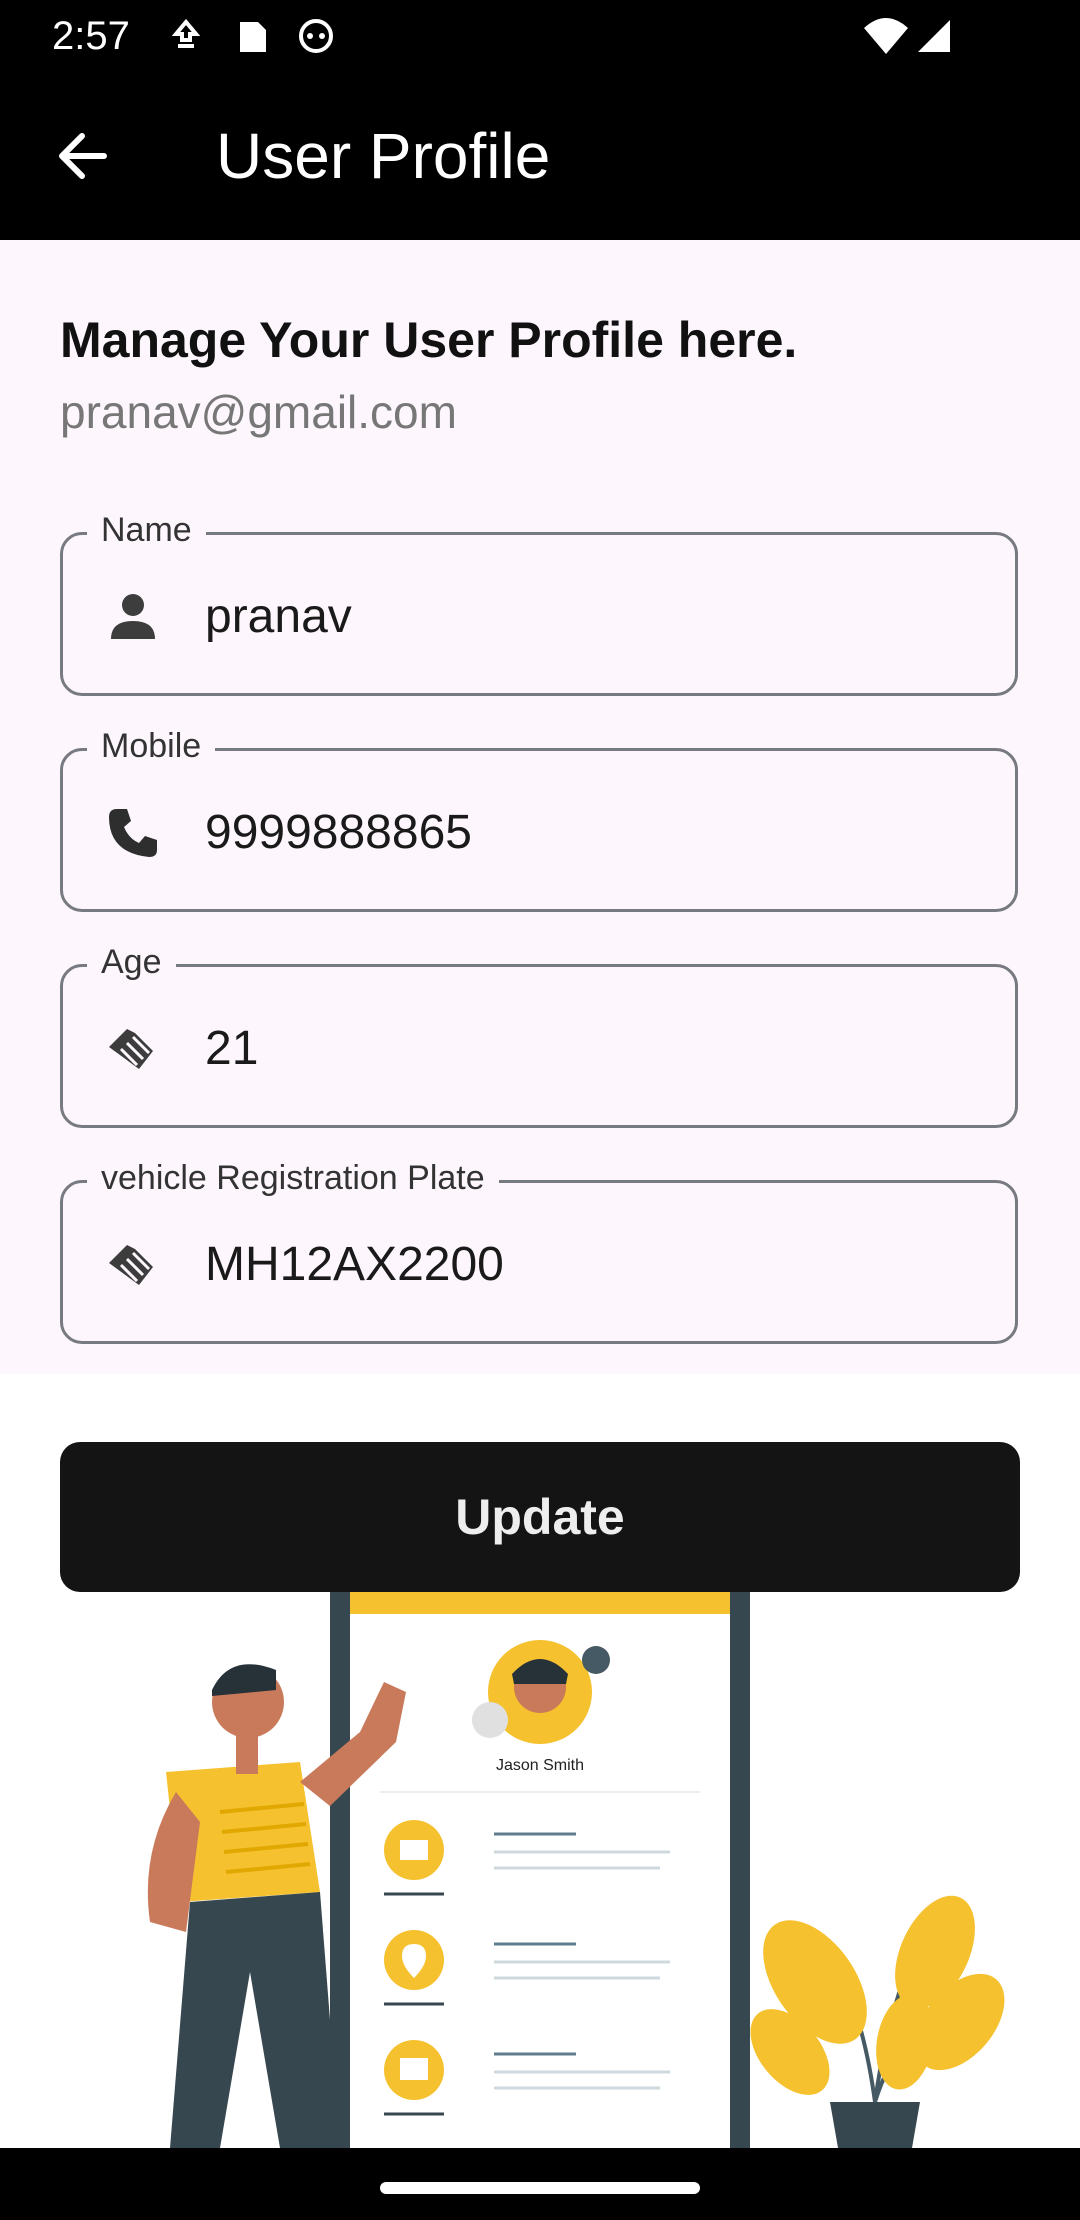  I want to click on wifi-icon, so click(885, 36).